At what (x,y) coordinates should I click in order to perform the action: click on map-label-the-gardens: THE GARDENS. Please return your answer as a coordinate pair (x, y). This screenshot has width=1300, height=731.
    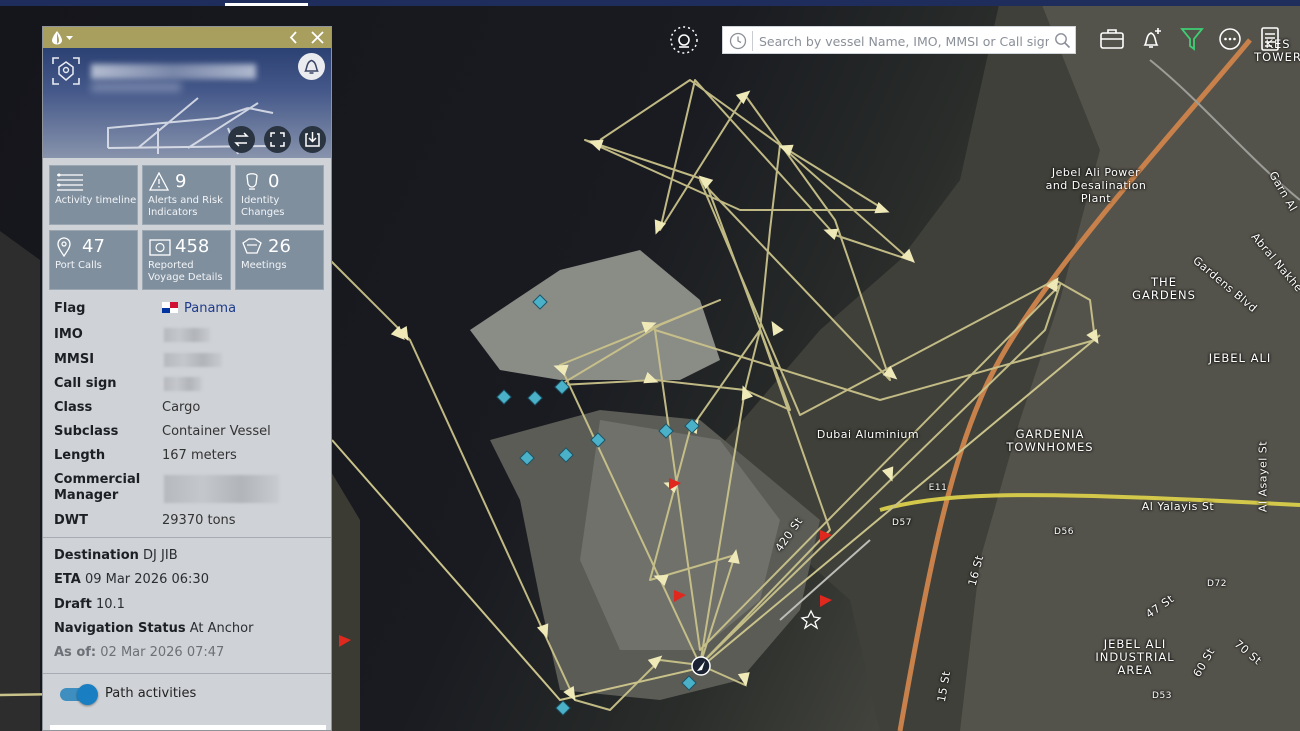
    Looking at the image, I should click on (1164, 288).